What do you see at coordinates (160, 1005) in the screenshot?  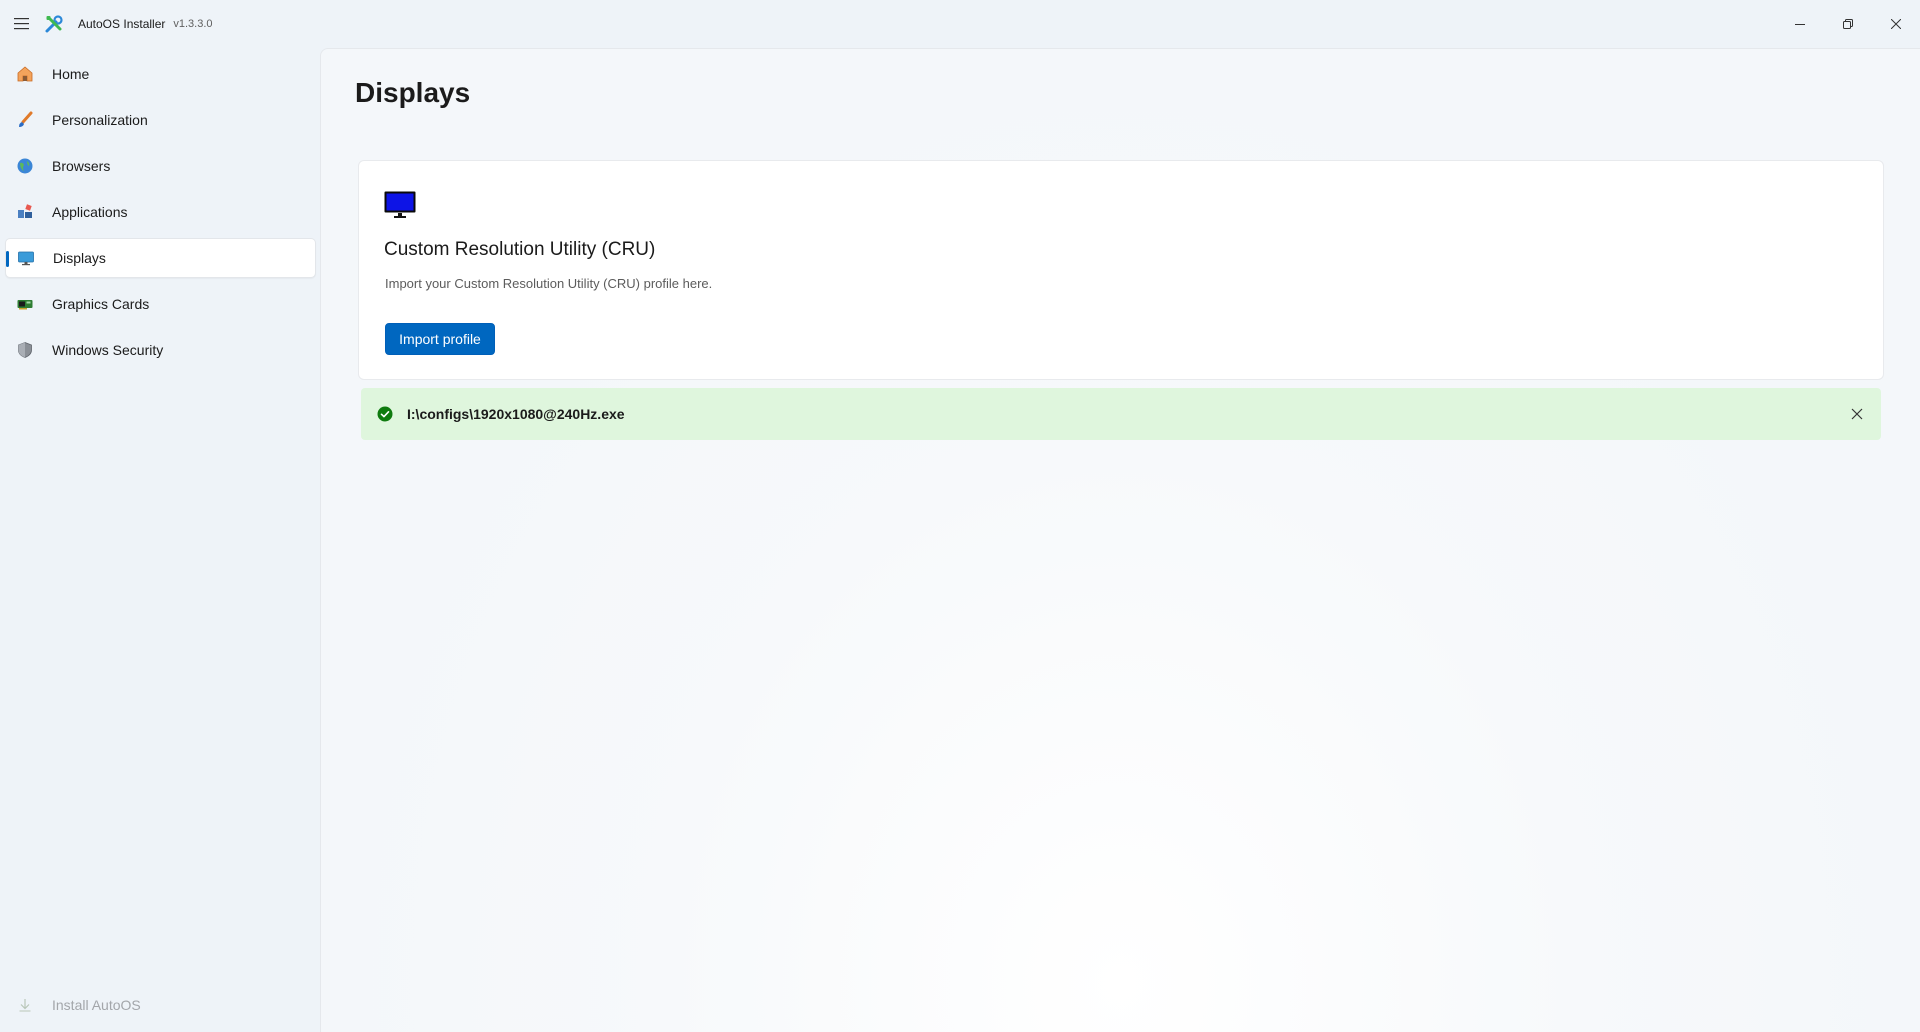 I see `sidebar-item-install-autoos: Install AutoOS` at bounding box center [160, 1005].